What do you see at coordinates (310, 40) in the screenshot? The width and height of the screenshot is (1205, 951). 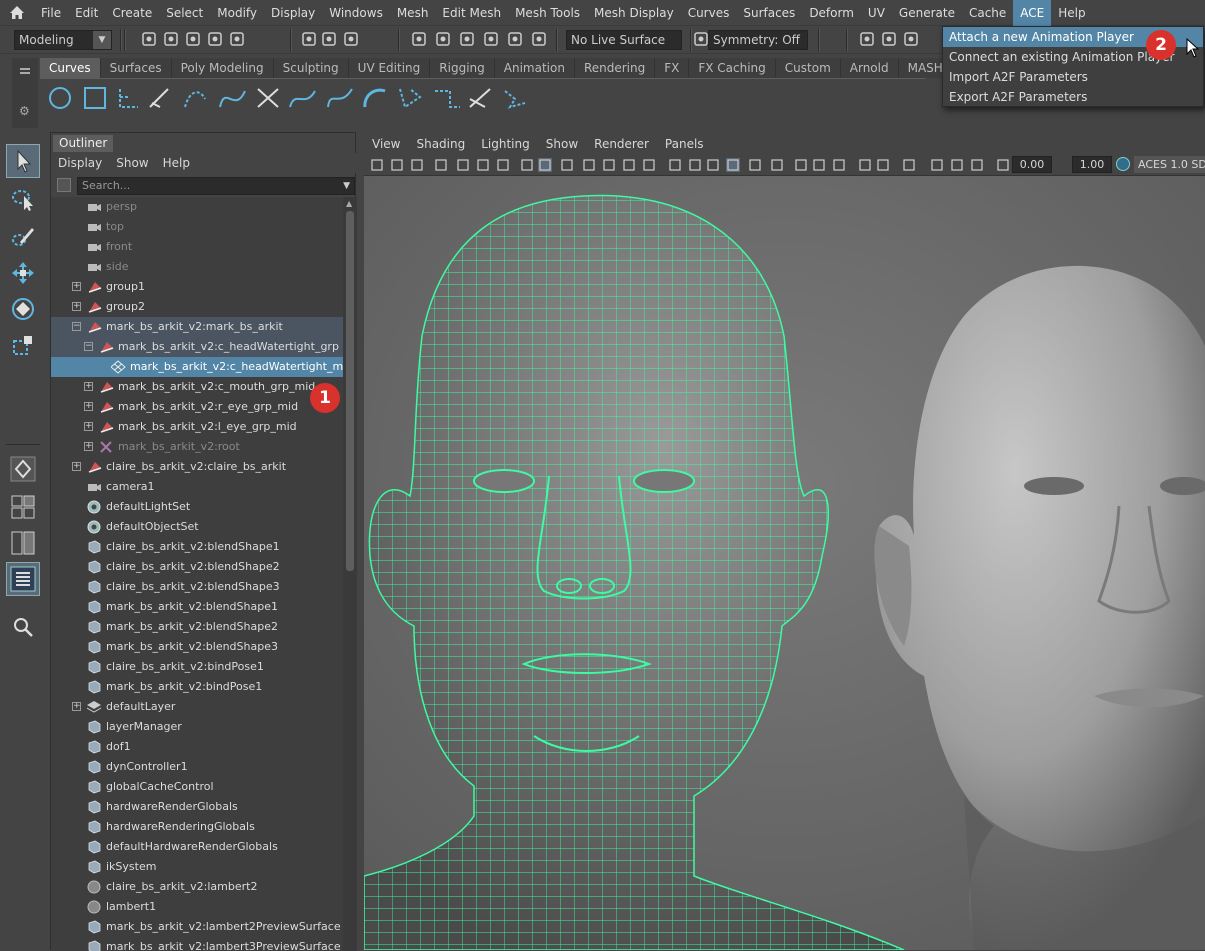 I see `select-hierarchy-icon` at bounding box center [310, 40].